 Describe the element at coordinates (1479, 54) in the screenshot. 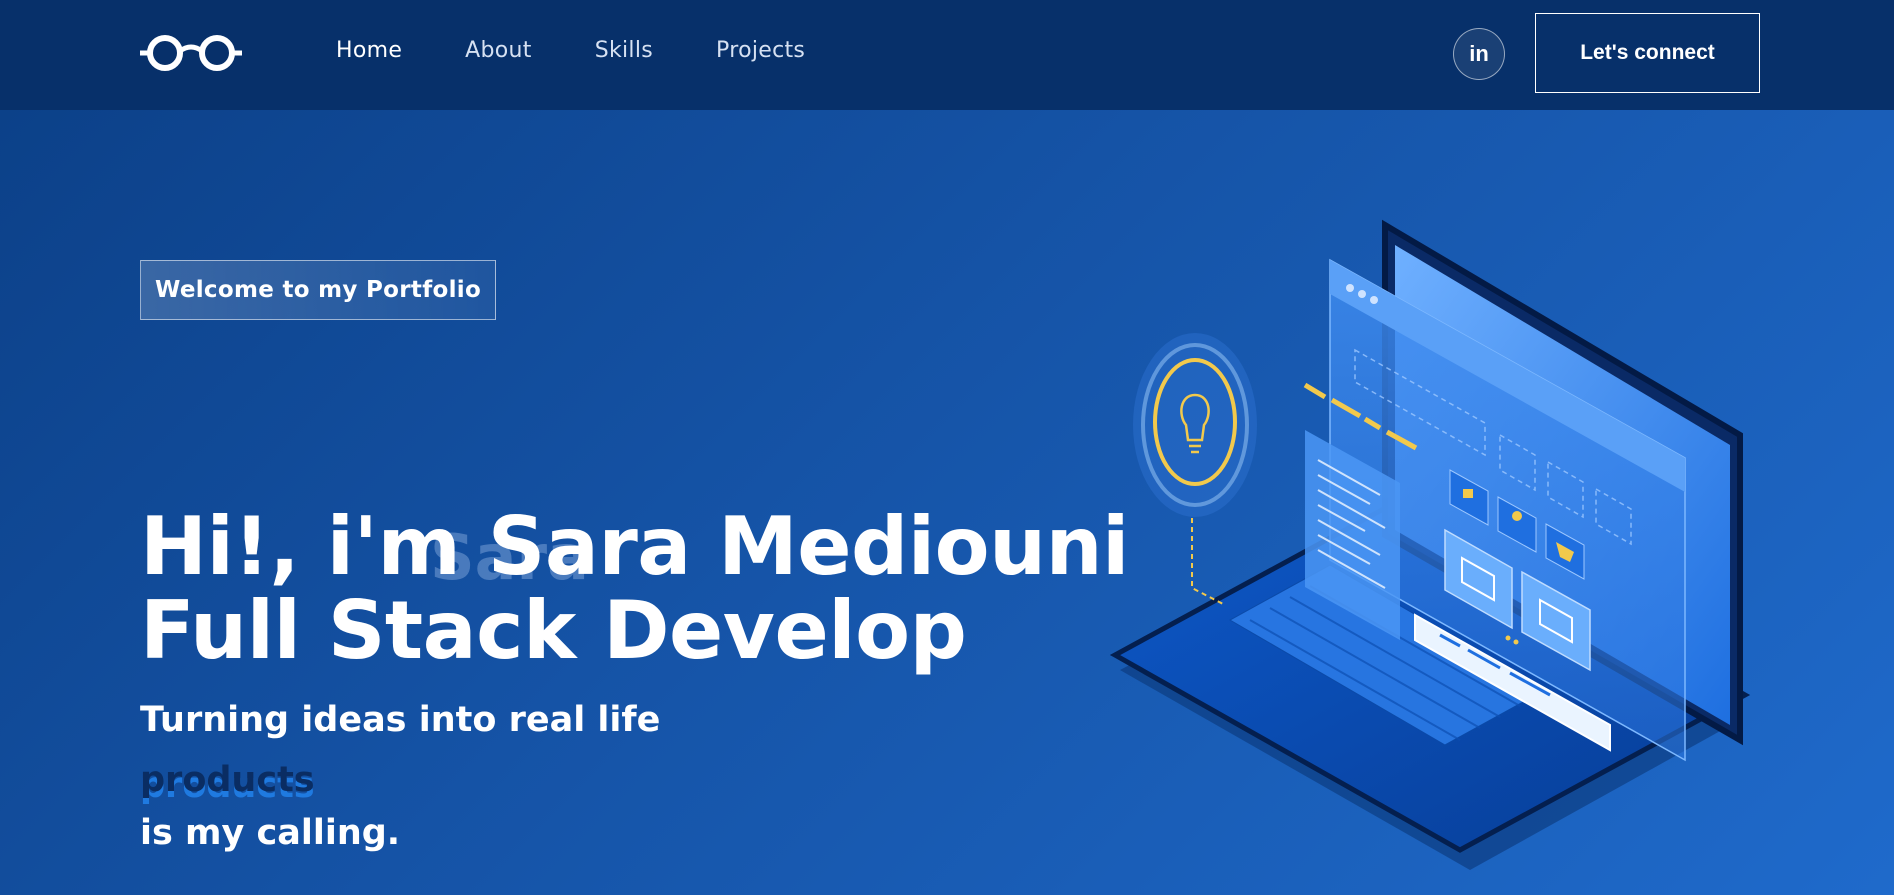

I see `linkedin-icon: in` at that location.